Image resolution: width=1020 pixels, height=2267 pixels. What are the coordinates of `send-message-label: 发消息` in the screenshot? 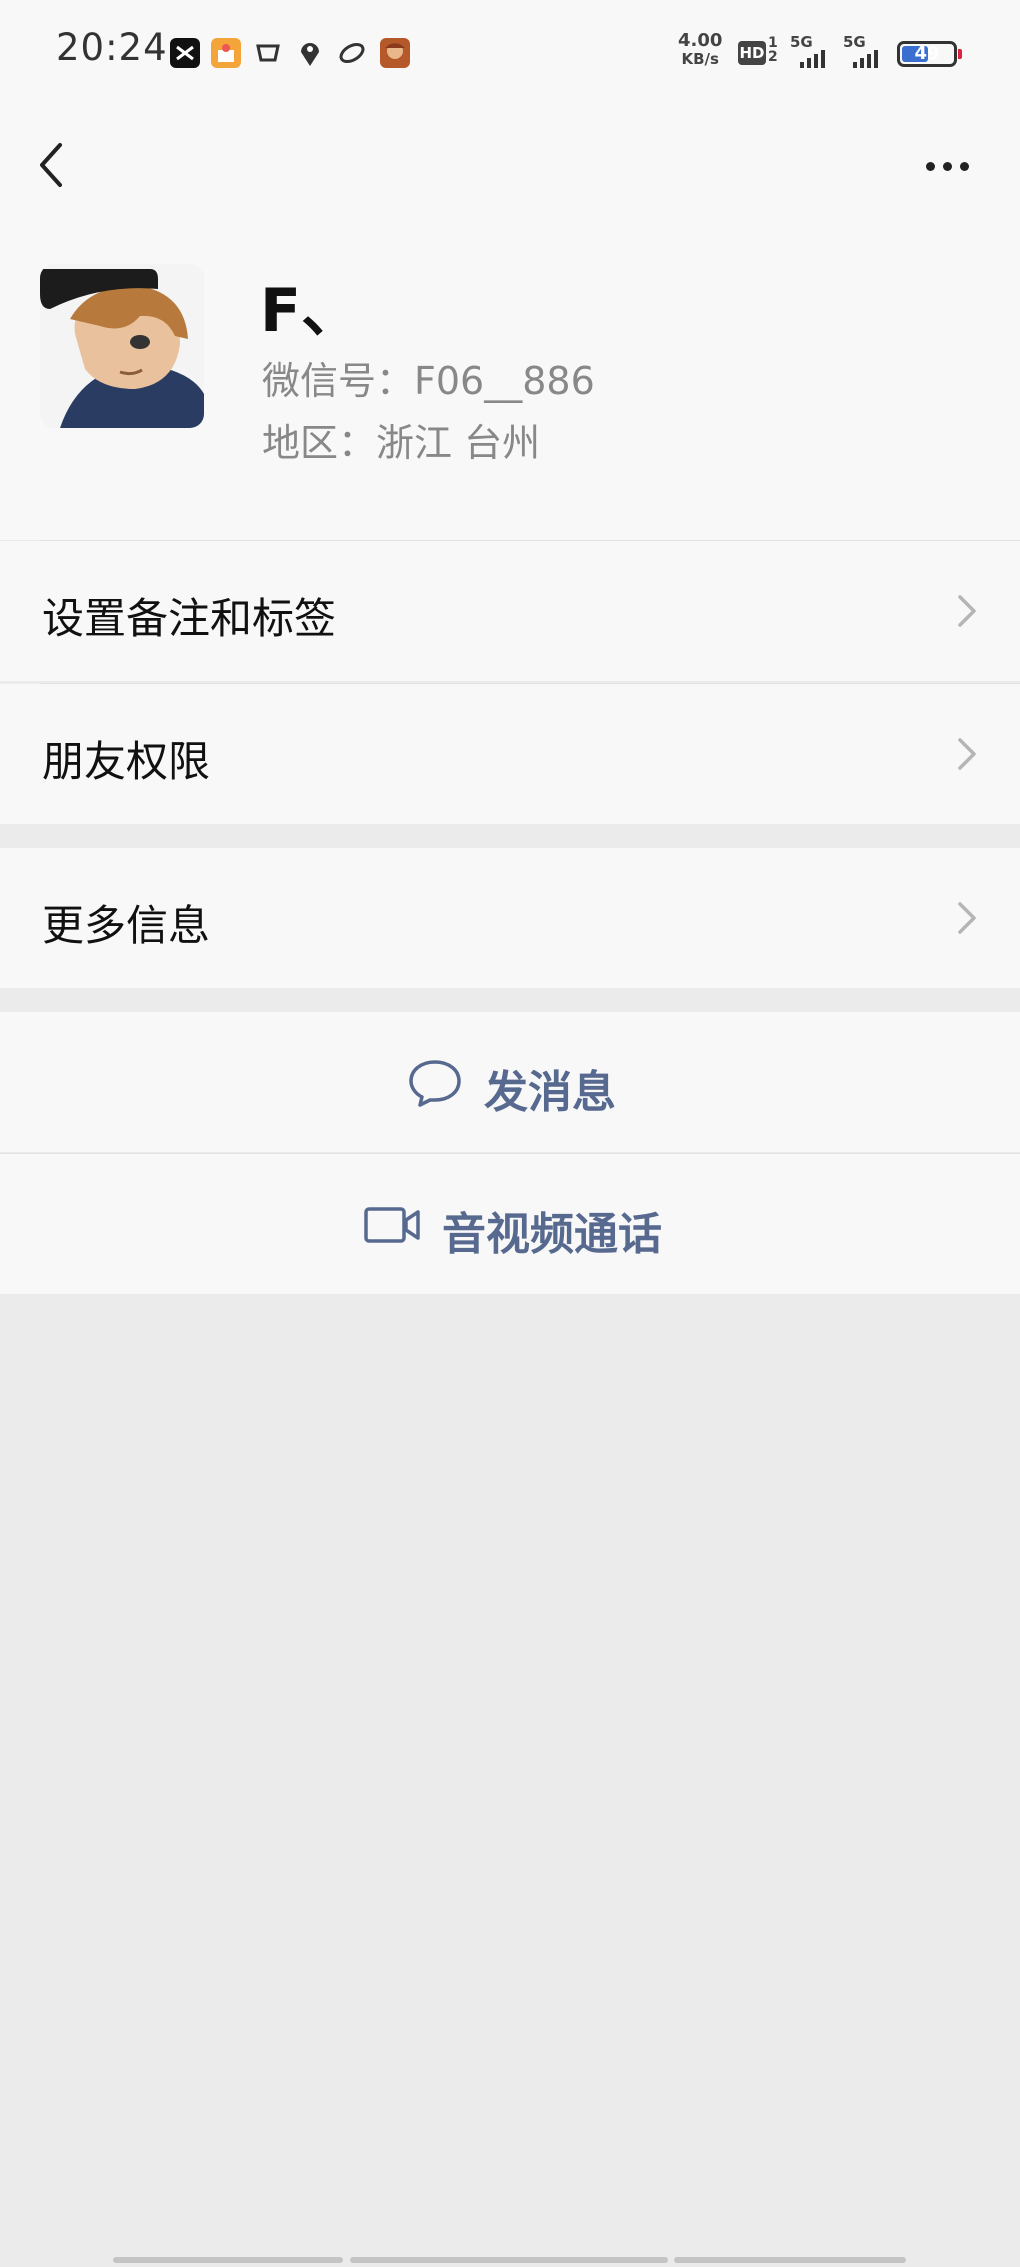 It's located at (550, 1092).